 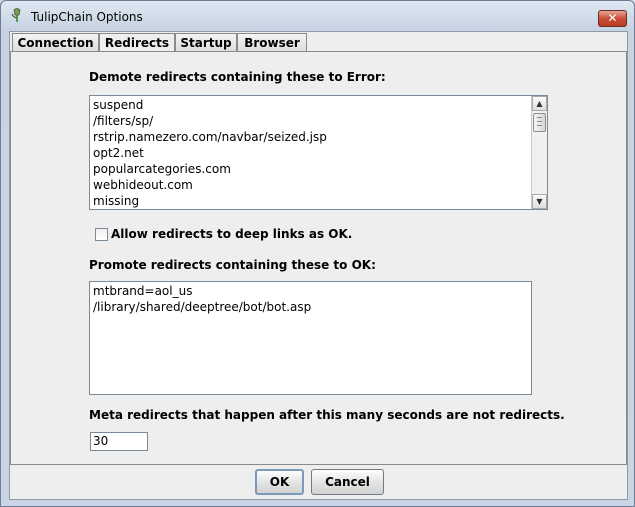 What do you see at coordinates (310, 201) in the screenshot?
I see `list-item: missing` at bounding box center [310, 201].